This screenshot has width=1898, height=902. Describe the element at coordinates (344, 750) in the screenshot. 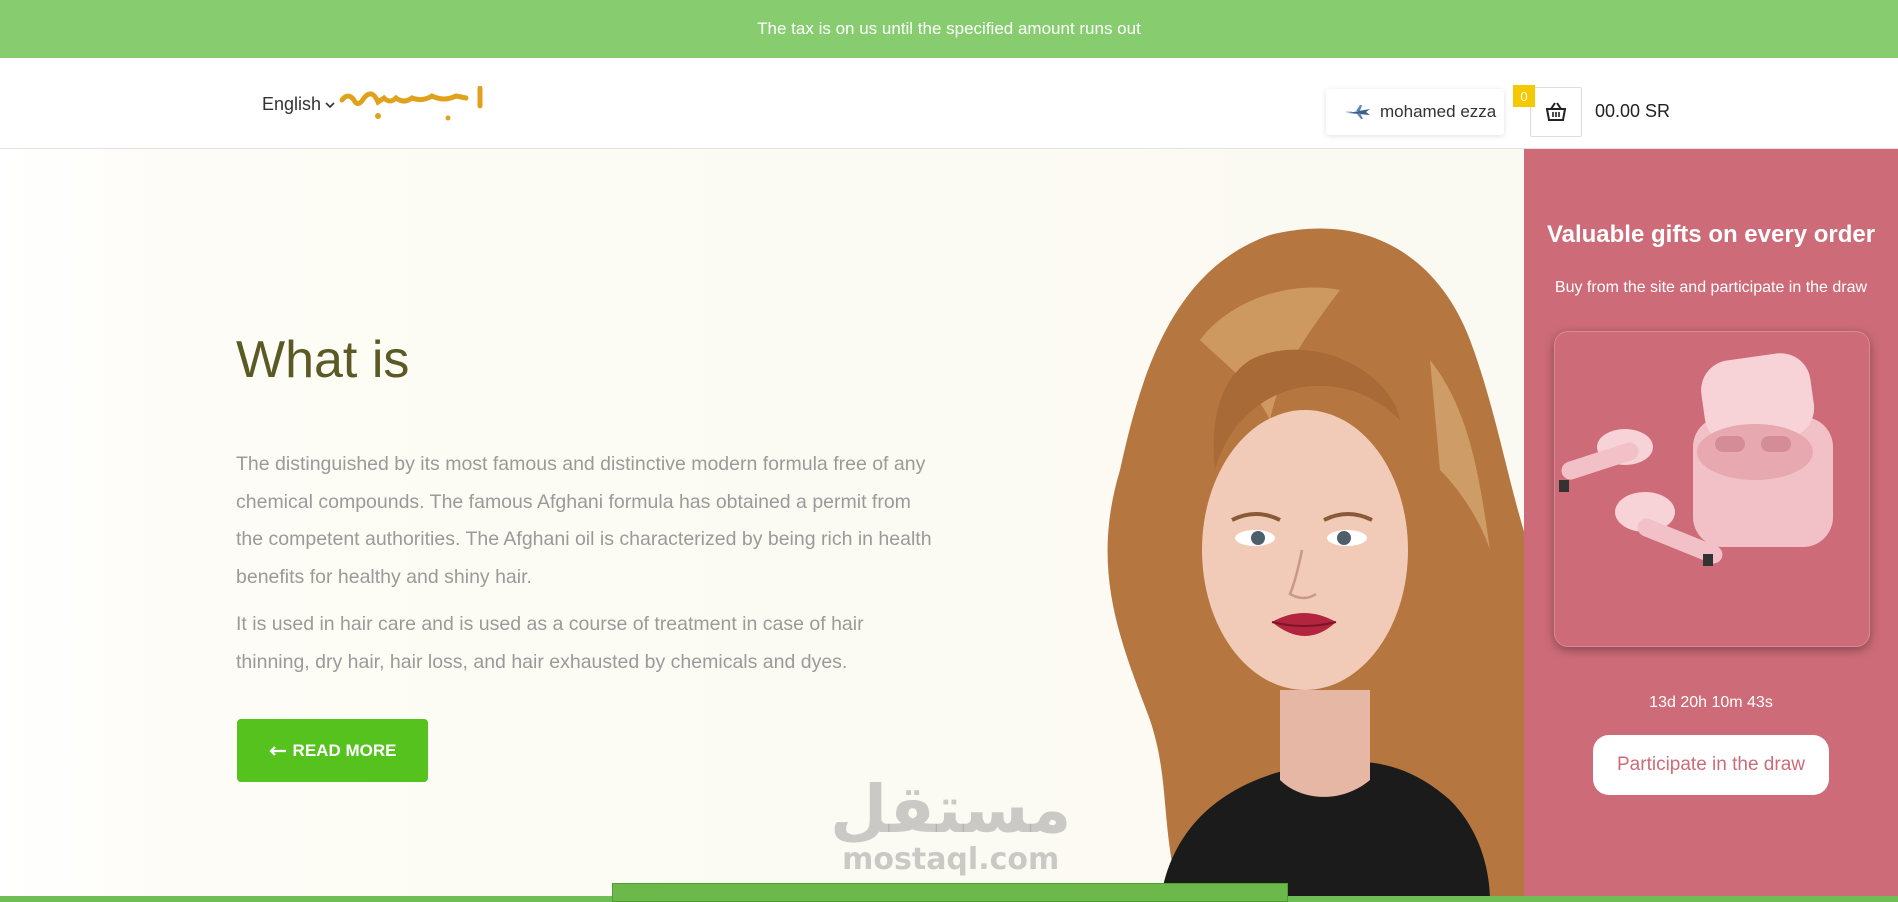

I see `read-more-label: READ MORE` at that location.